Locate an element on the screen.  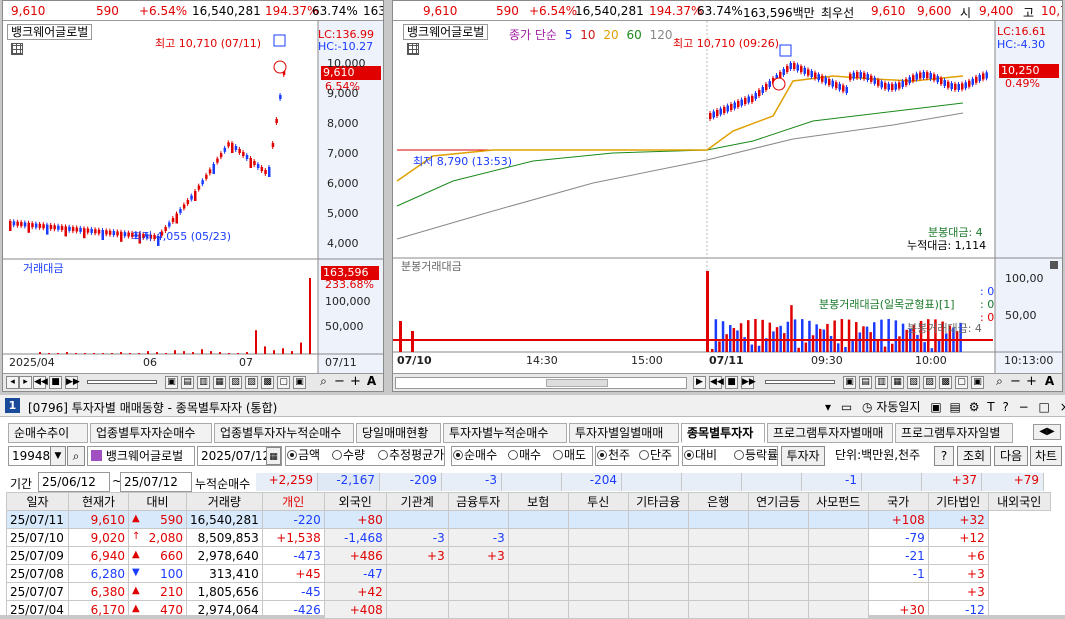
column-header: 금융투자 is located at coordinates (478, 501).